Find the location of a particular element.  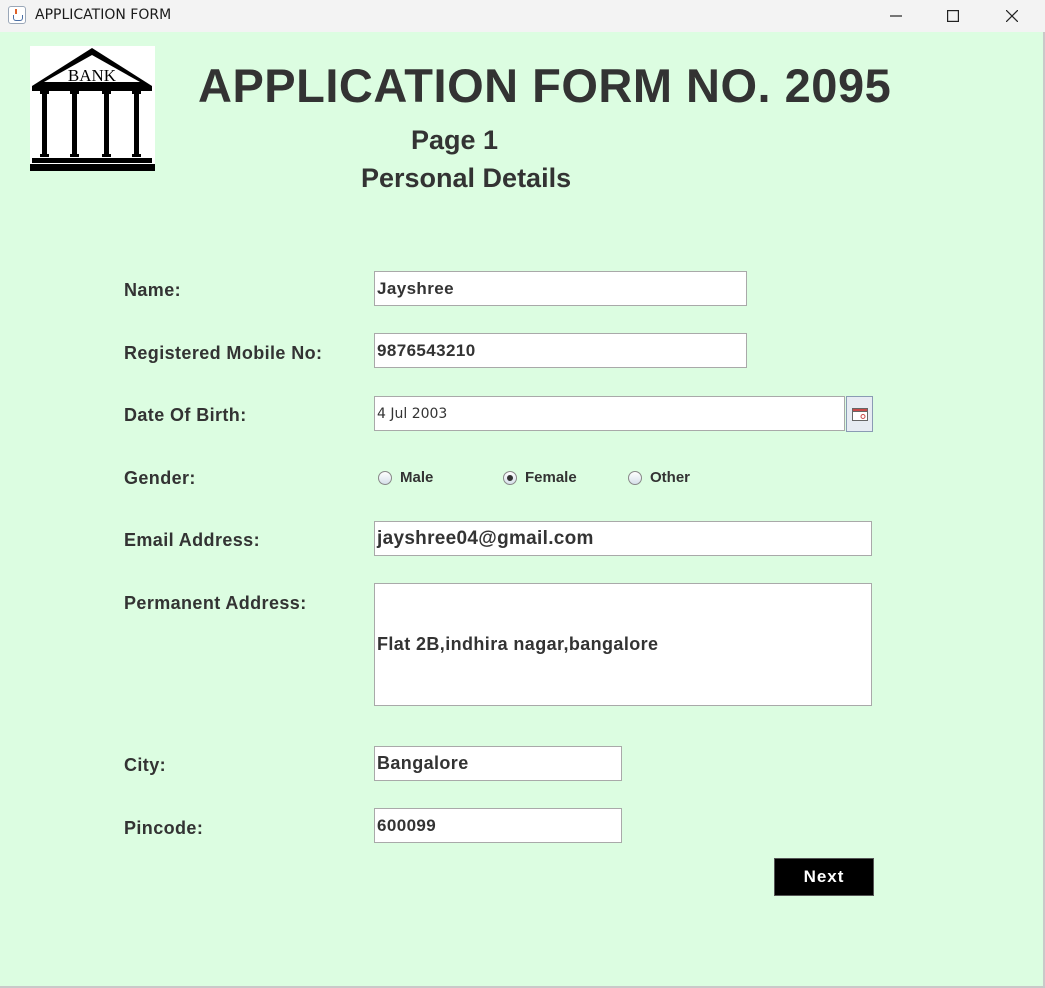

gender-female-label: Female is located at coordinates (551, 477).